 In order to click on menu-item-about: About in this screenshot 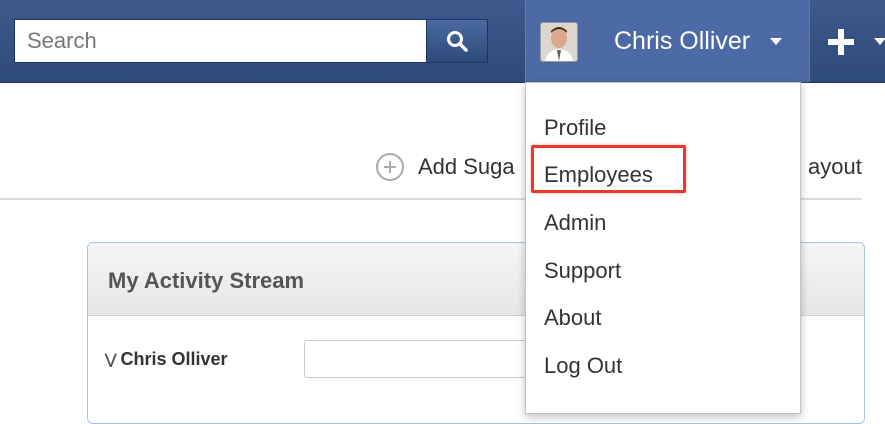, I will do `click(573, 318)`.